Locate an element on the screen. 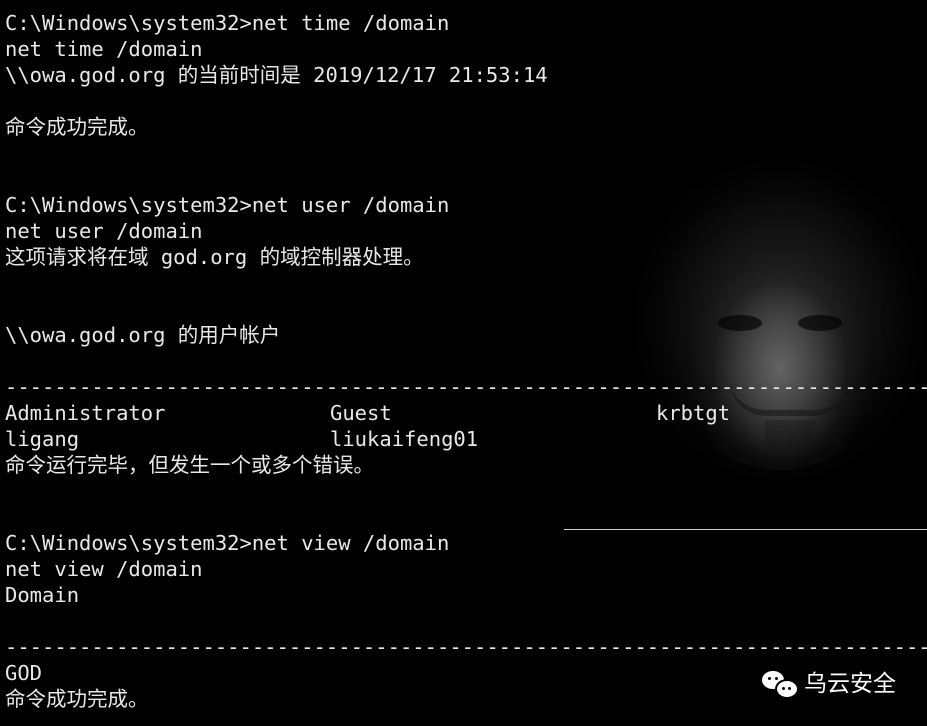  info-line: 这项请求将在域 god.org 的域控制器处理。 is located at coordinates (214, 257).